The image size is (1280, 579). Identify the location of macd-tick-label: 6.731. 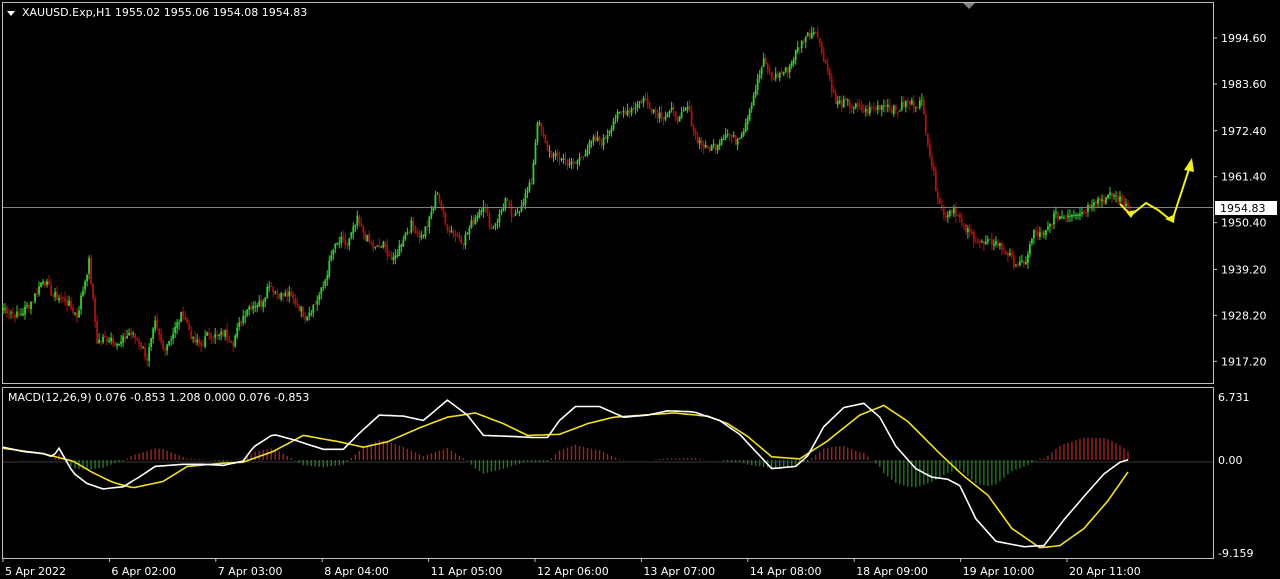
(1234, 397).